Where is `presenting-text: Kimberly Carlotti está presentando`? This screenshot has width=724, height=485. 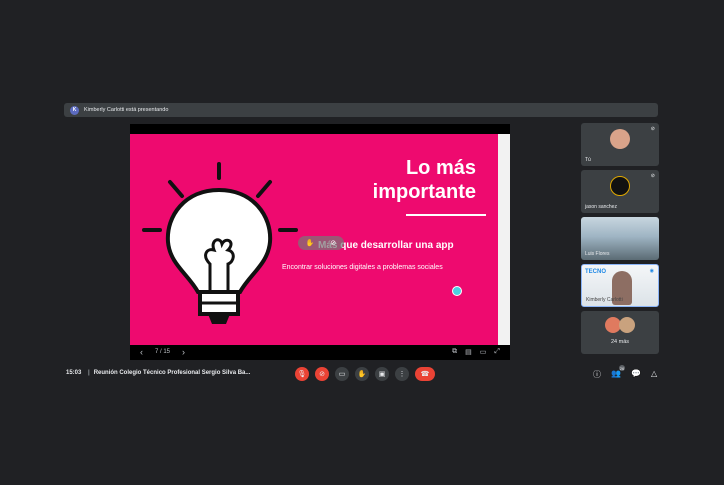
presenting-text: Kimberly Carlotti está presentando is located at coordinates (126, 110).